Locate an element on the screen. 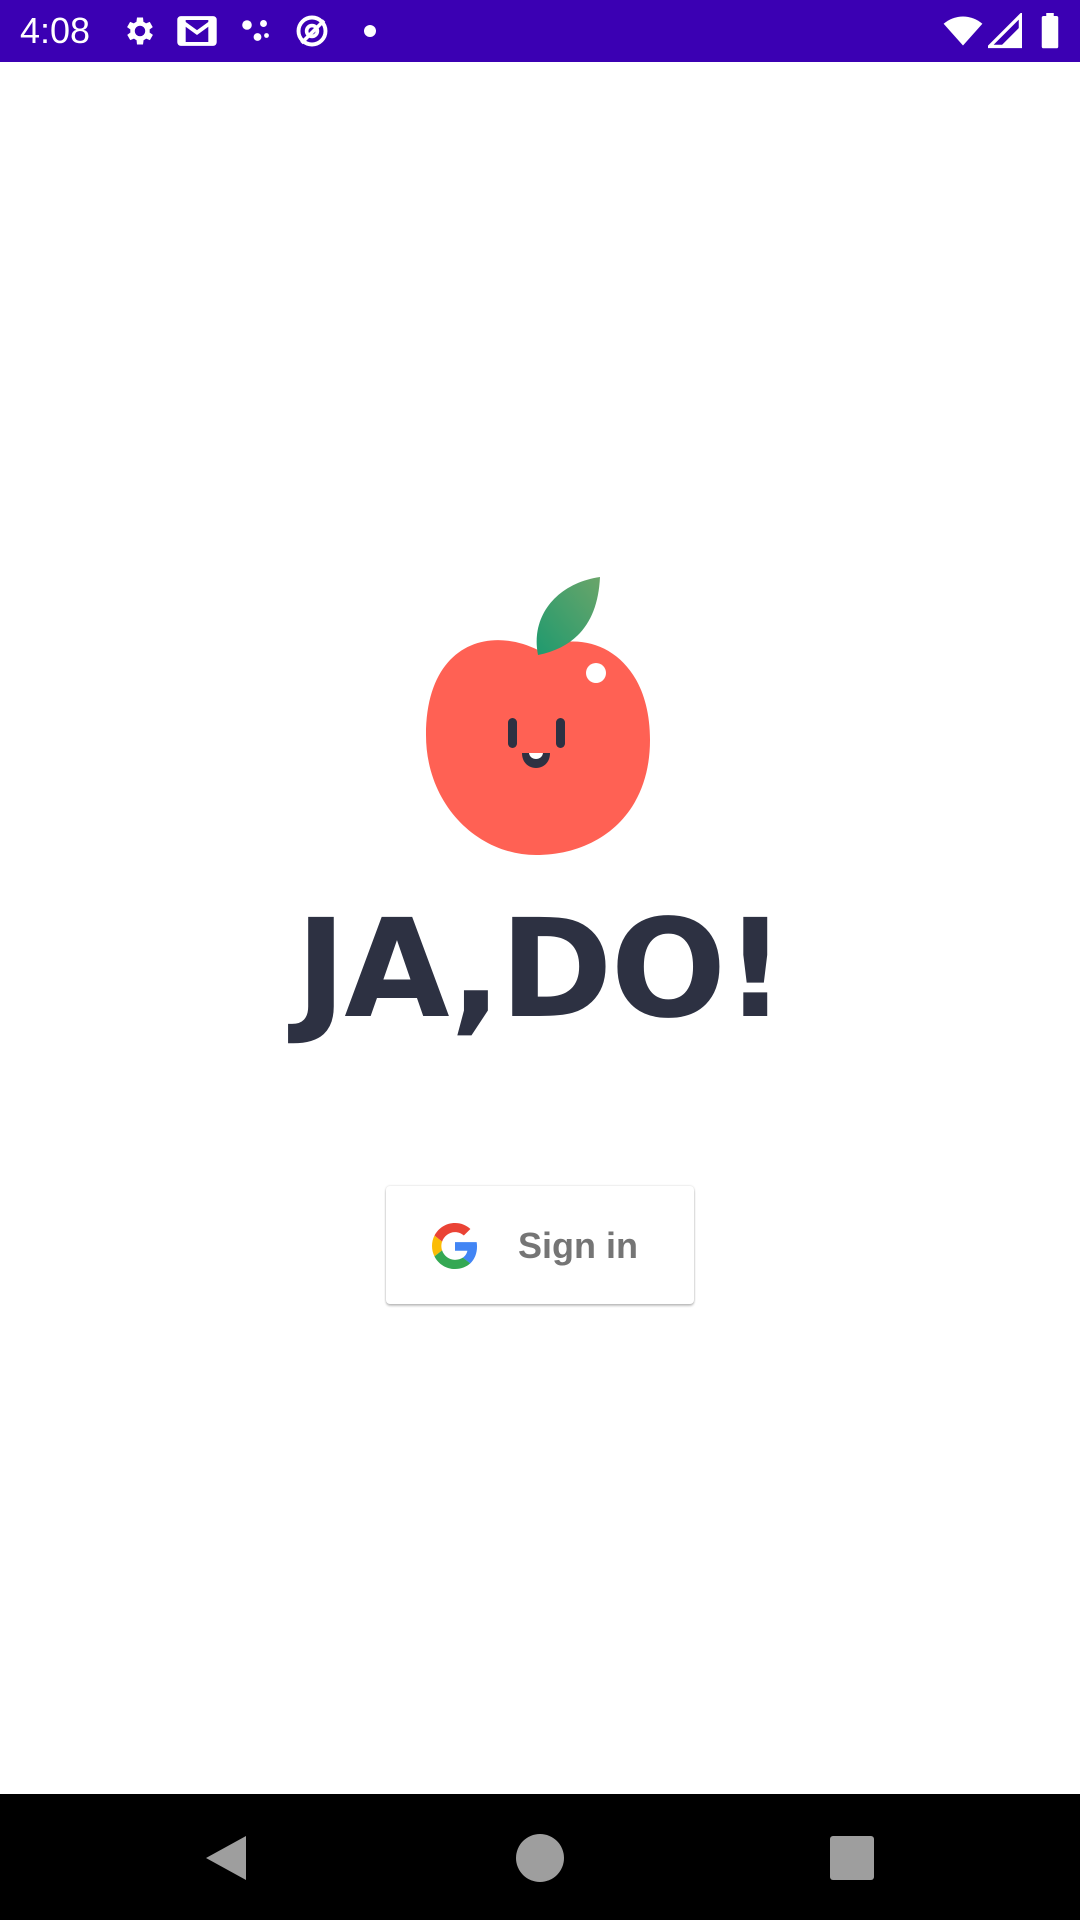 The height and width of the screenshot is (1920, 1080). assistant-dots-icon is located at coordinates (256, 31).